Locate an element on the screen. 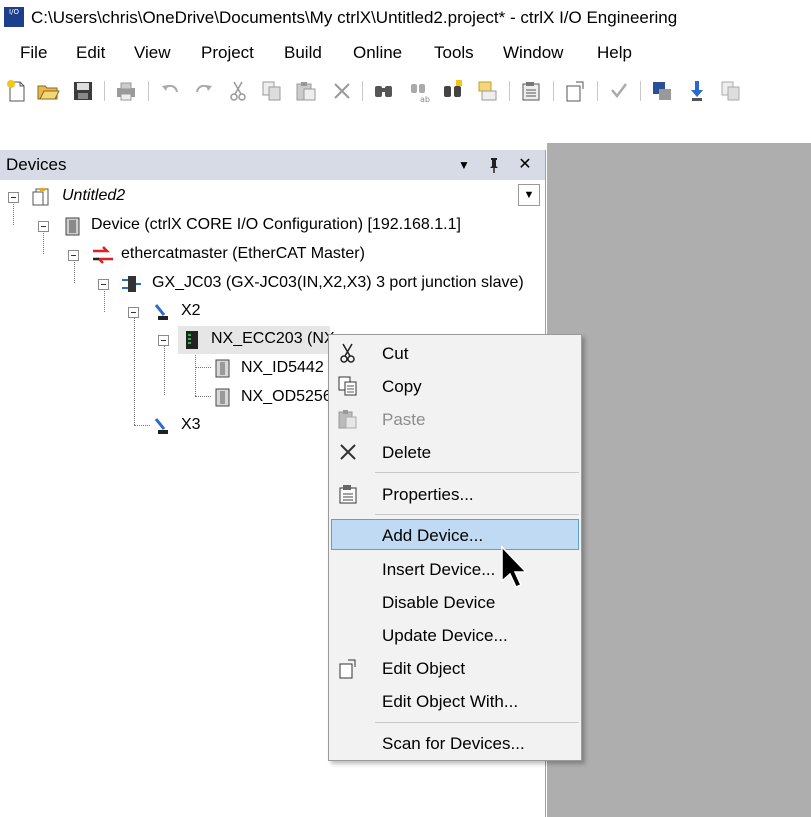 The height and width of the screenshot is (817, 811). port-icon is located at coordinates (162, 312).